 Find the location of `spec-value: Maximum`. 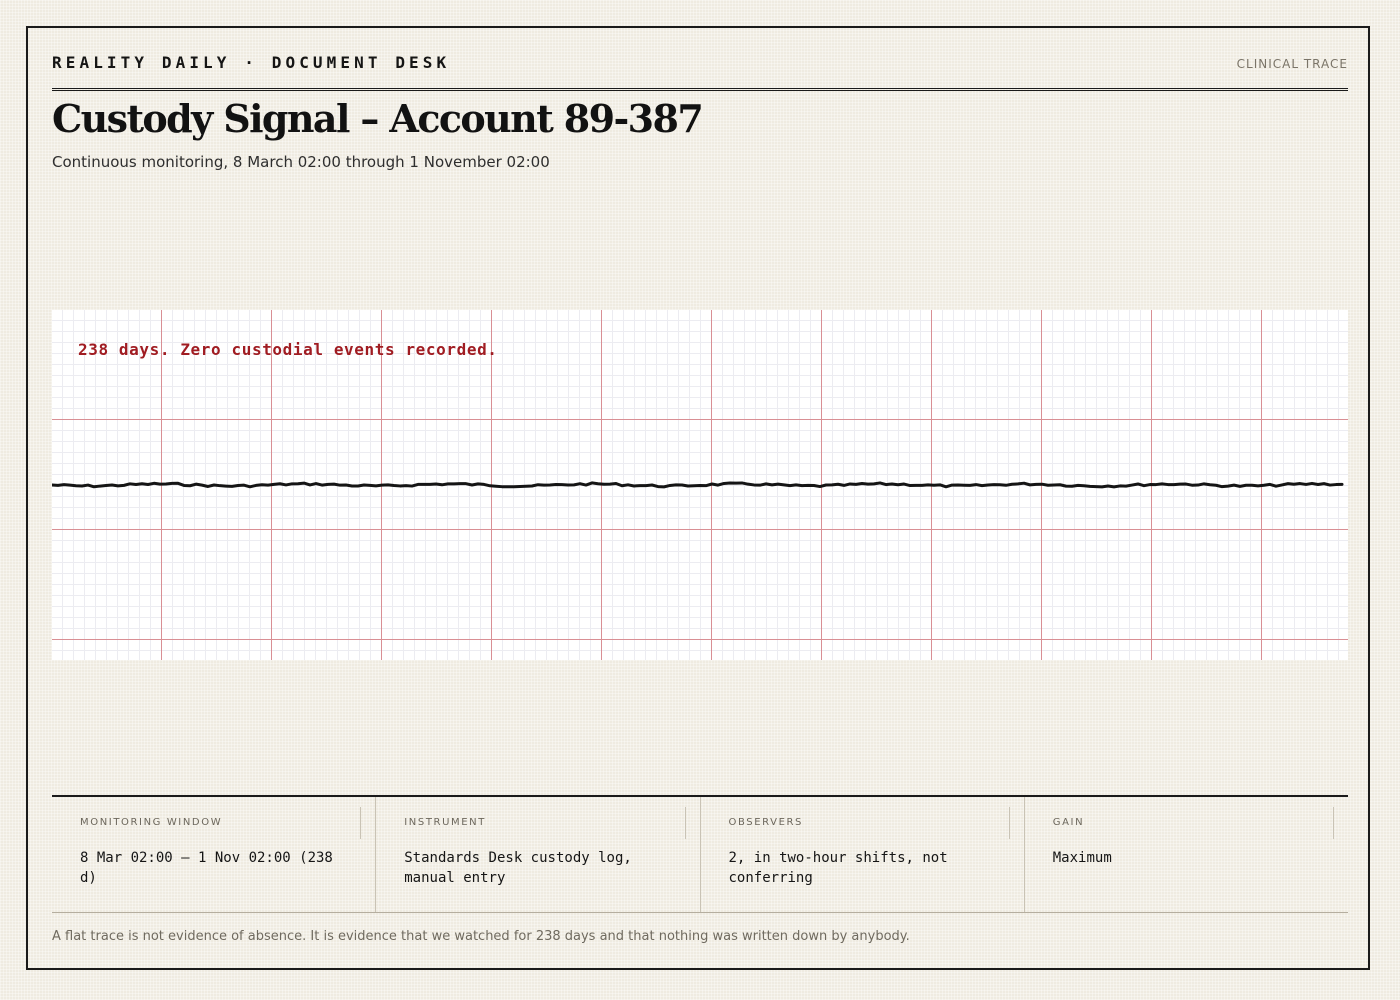

spec-value: Maximum is located at coordinates (1082, 858).